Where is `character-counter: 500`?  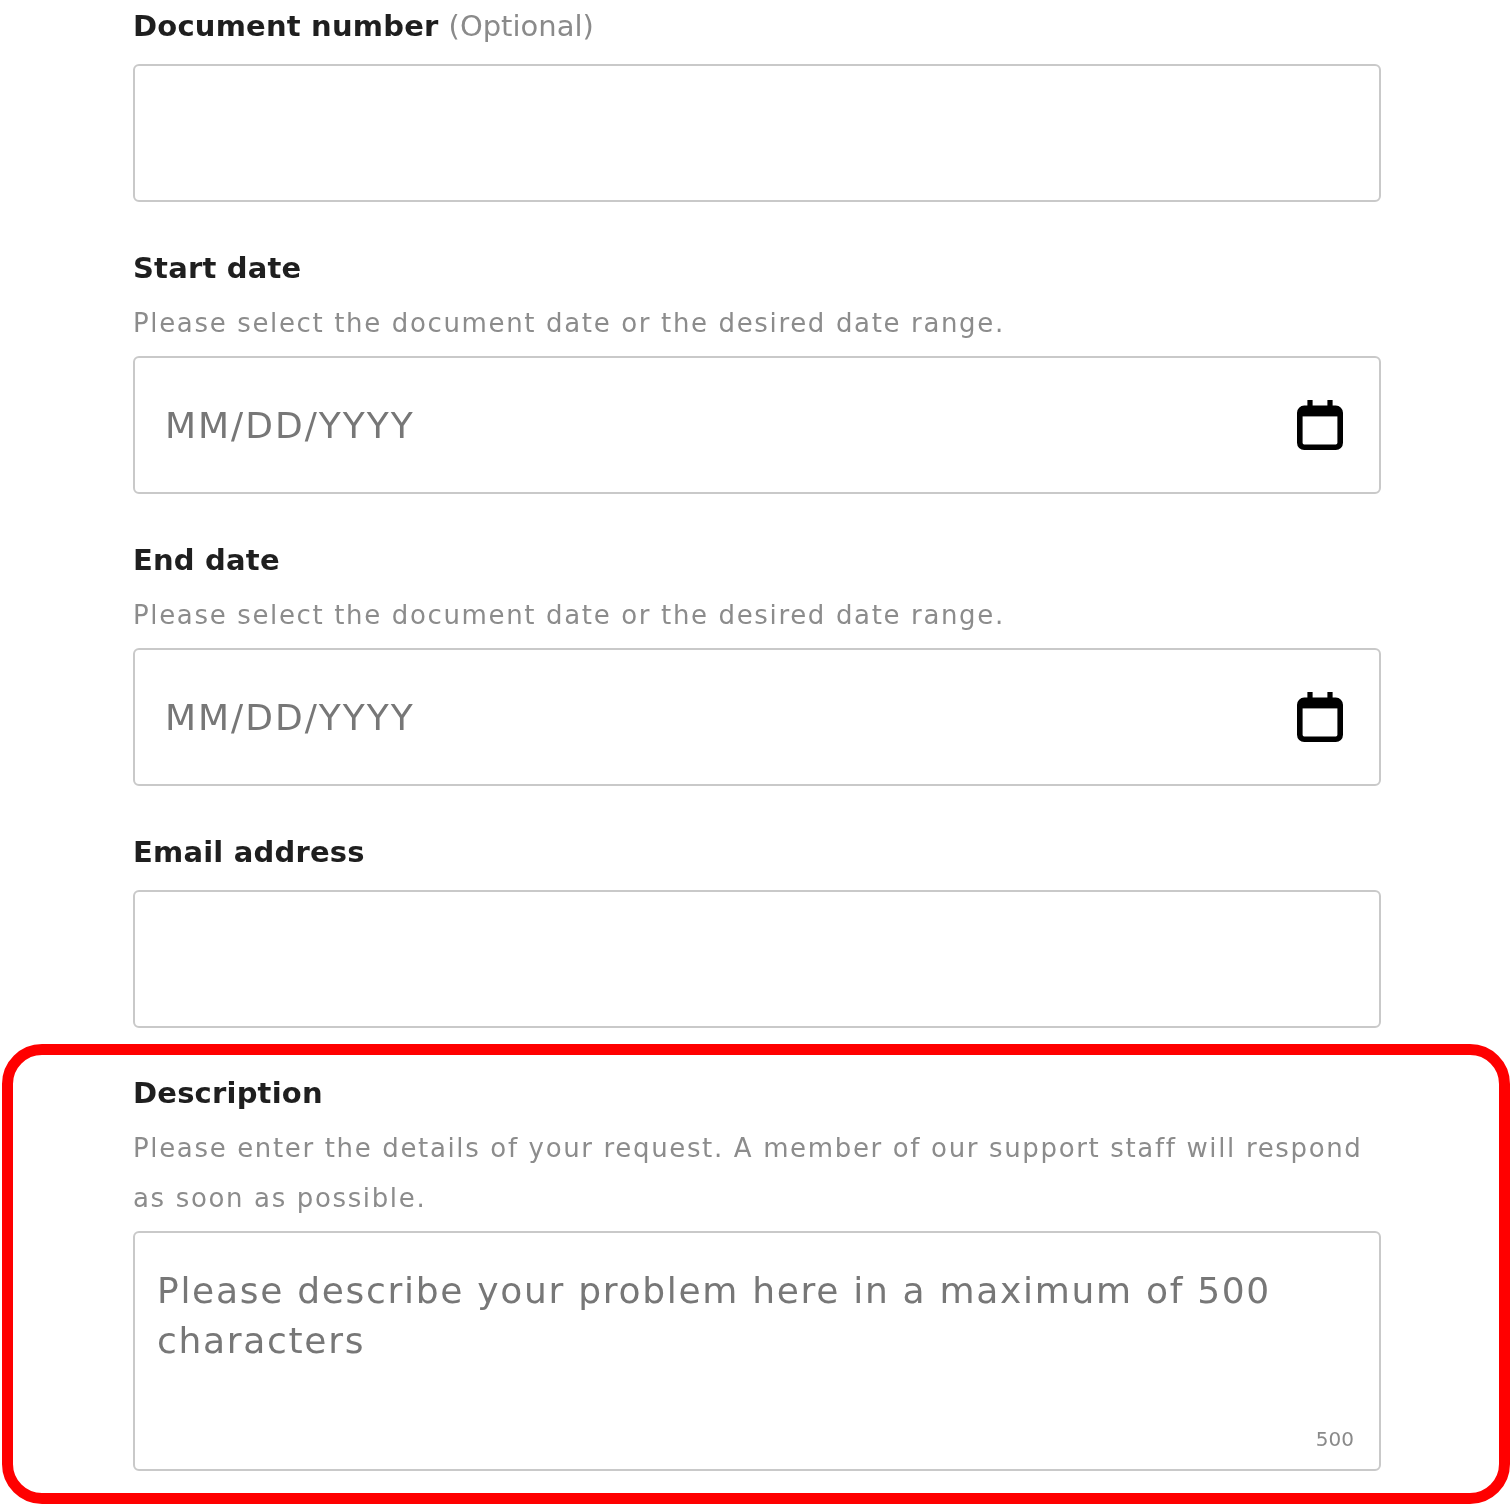
character-counter: 500 is located at coordinates (1334, 1439).